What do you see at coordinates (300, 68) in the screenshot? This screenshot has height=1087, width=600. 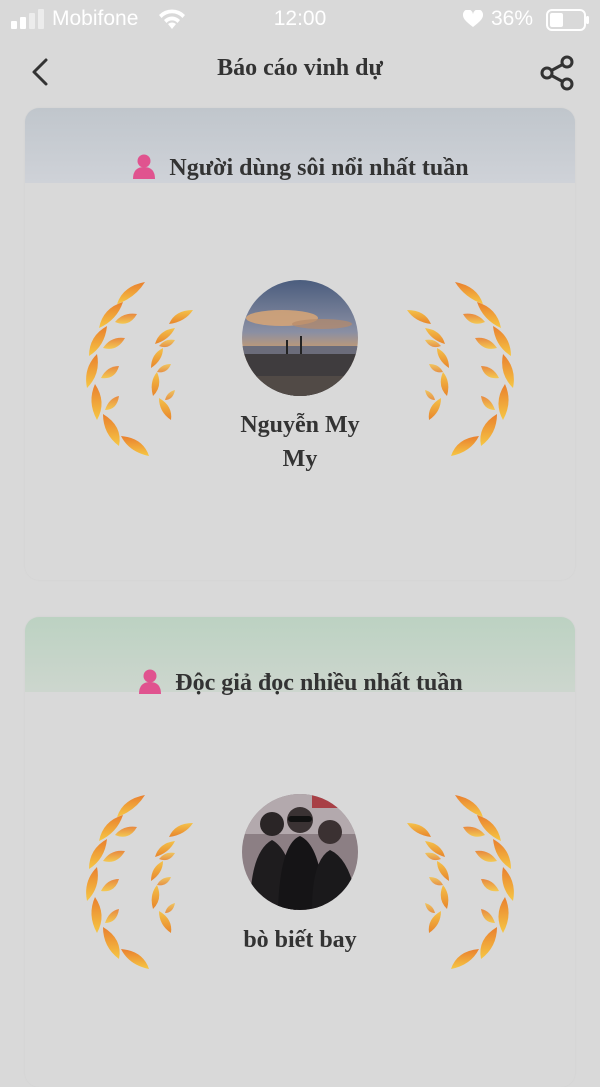 I see `page-title: Báo cáo vinh dự` at bounding box center [300, 68].